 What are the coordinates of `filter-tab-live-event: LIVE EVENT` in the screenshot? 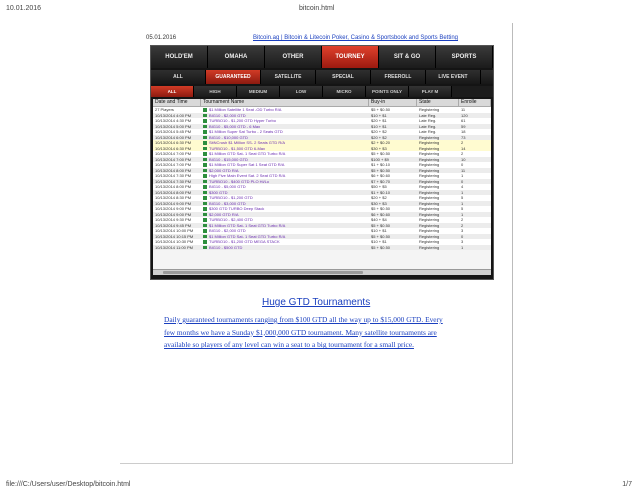 It's located at (453, 77).